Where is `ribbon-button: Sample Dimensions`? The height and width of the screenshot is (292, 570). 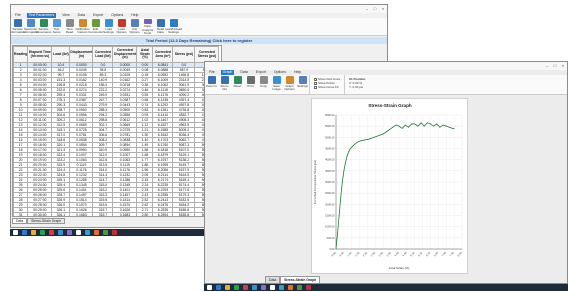 ribbon-button: Sample Dimensions is located at coordinates (43, 26).